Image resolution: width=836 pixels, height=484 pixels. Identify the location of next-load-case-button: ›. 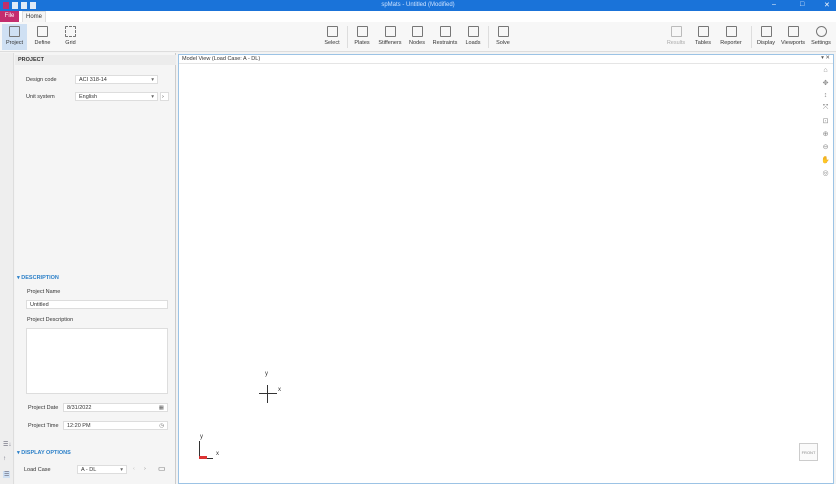
(145, 469).